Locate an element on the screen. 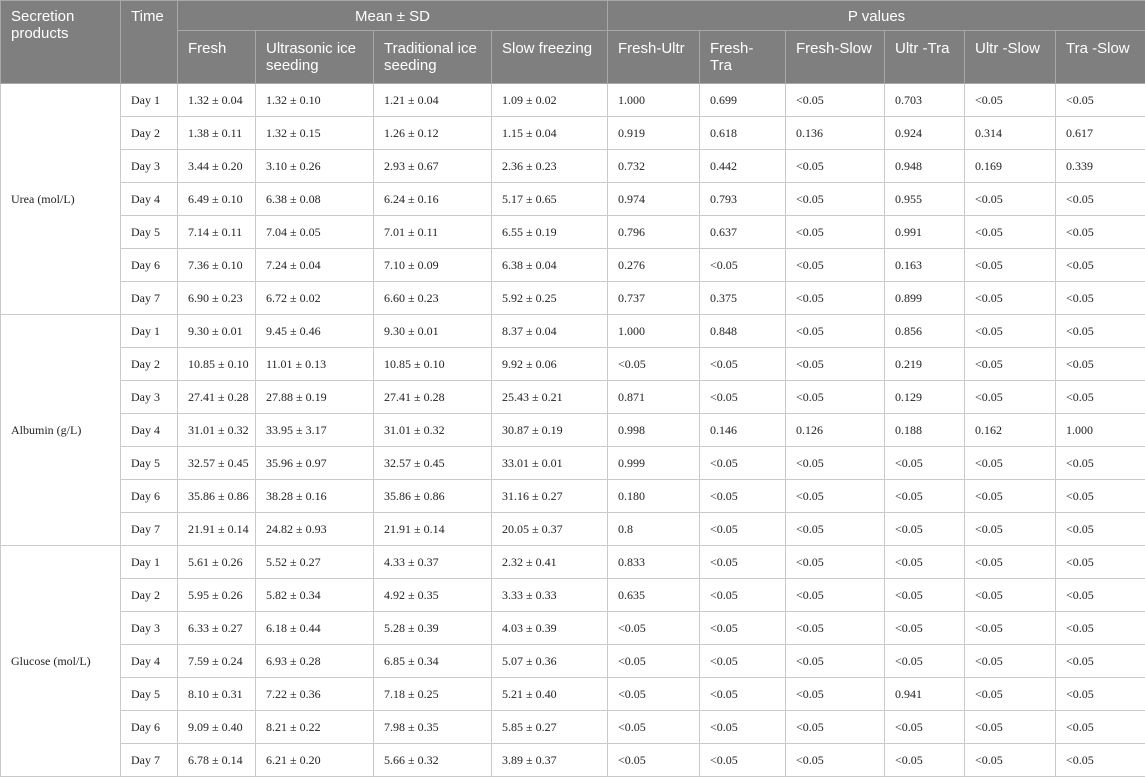  value-cell: 0.442 is located at coordinates (743, 166).